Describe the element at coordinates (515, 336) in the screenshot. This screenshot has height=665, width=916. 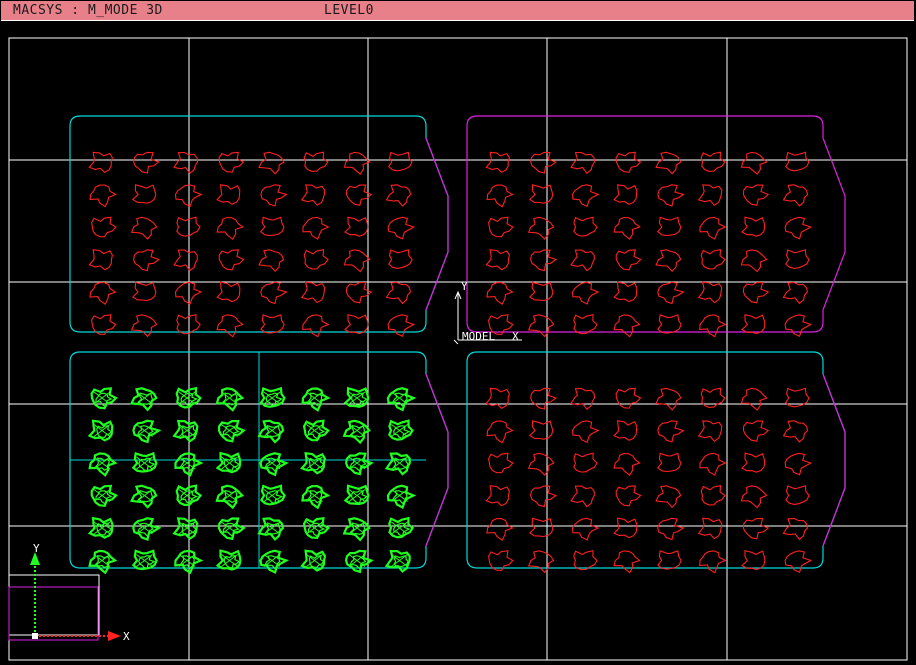
I see `model-x-label: X` at that location.